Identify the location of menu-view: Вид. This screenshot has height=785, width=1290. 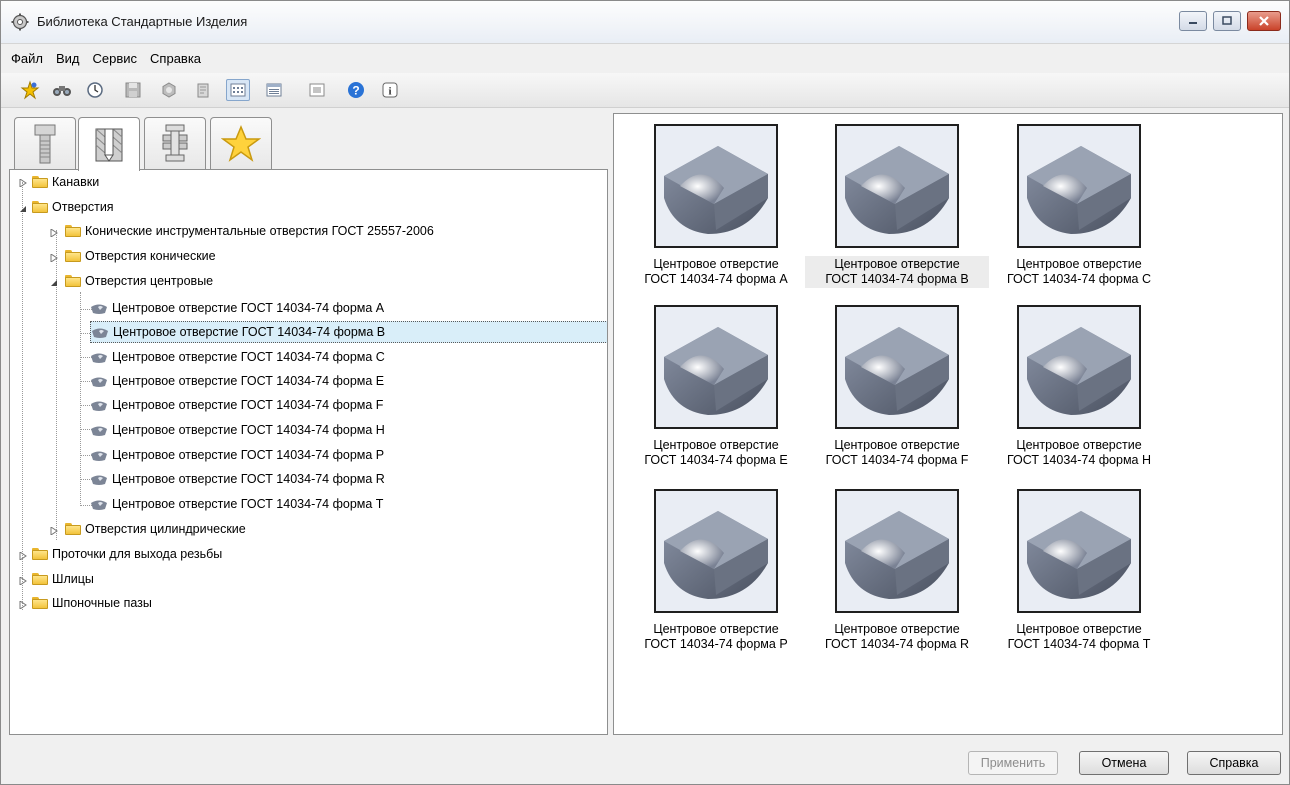
(71, 58).